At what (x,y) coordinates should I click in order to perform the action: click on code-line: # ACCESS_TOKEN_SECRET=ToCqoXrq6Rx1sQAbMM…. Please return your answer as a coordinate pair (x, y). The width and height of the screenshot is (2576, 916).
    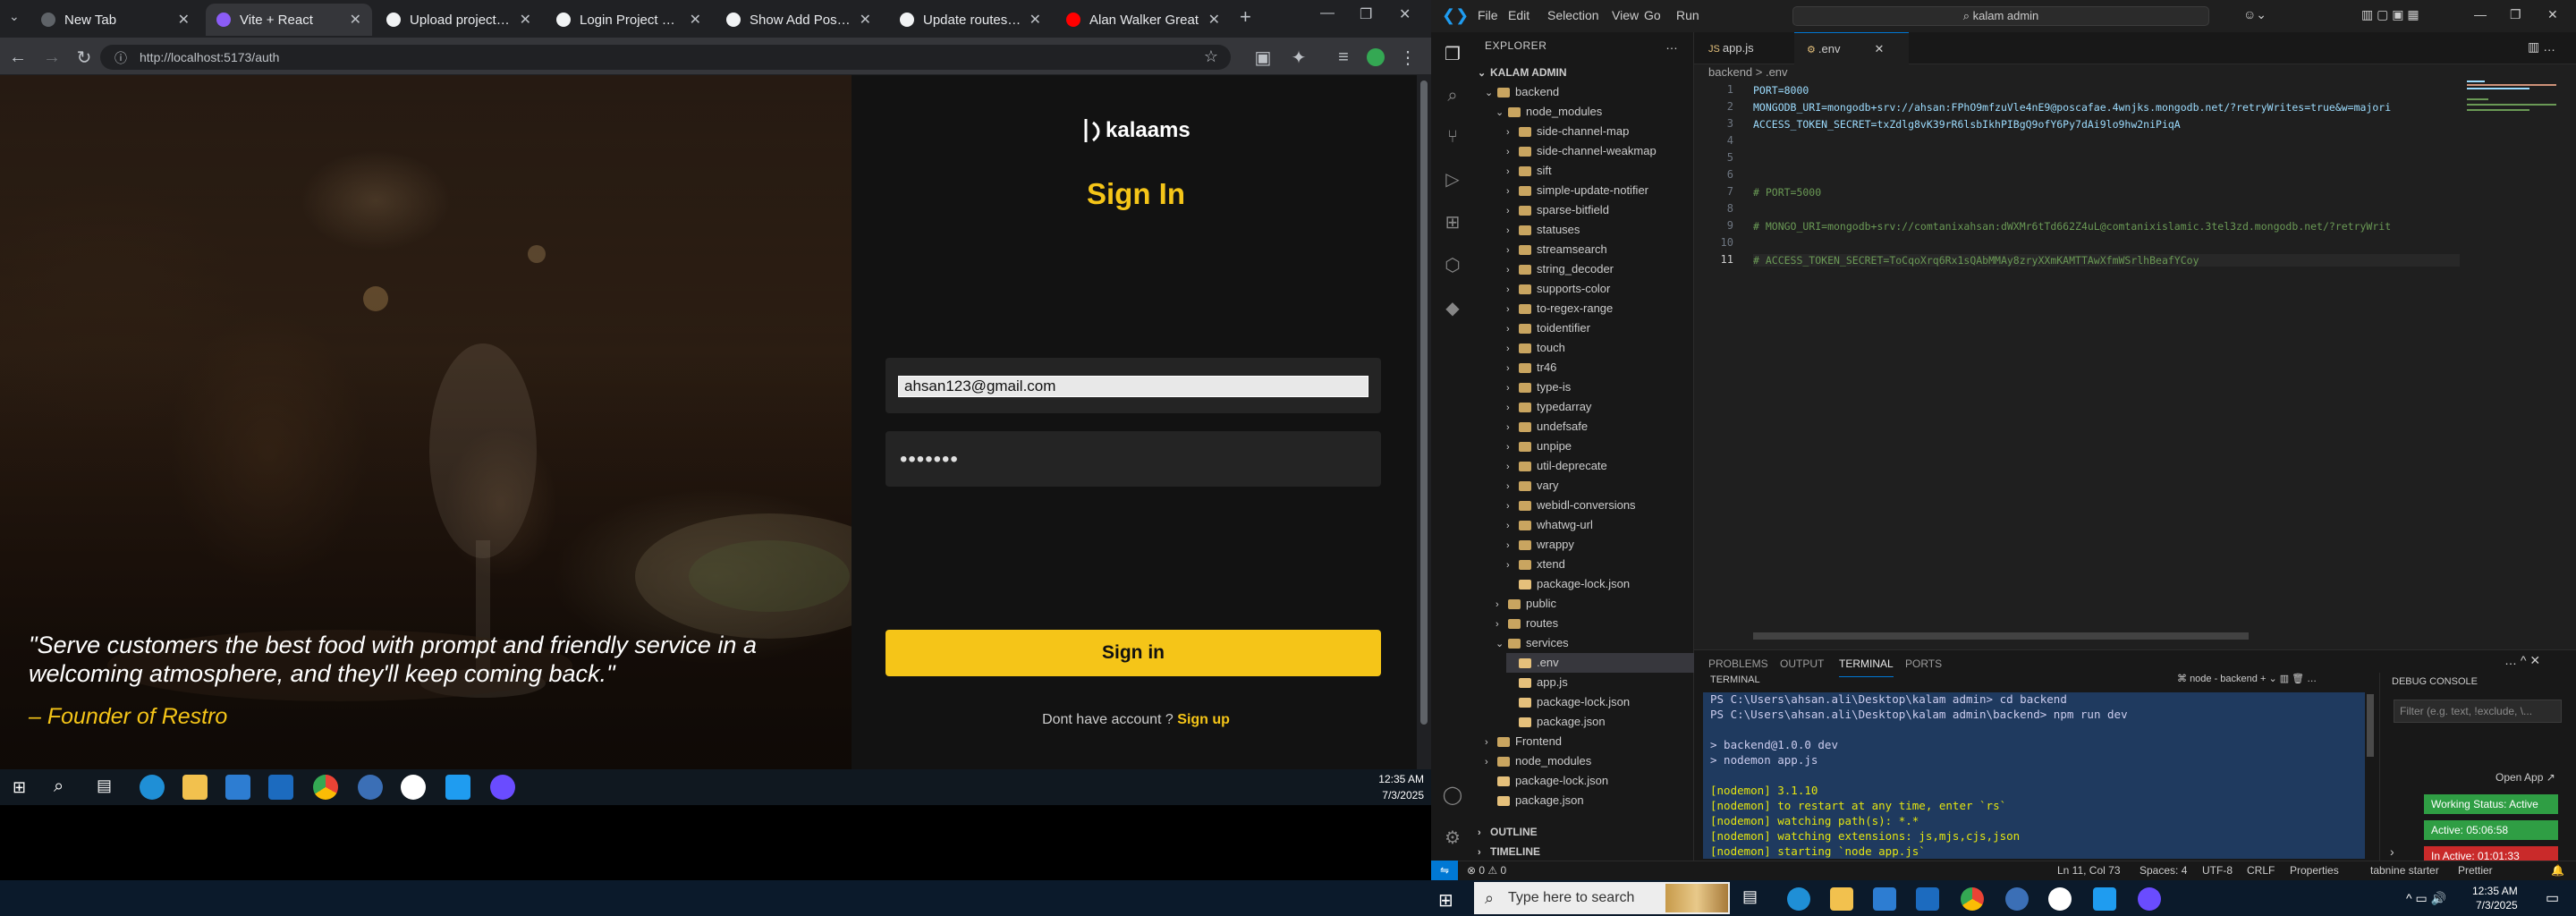
    Looking at the image, I should click on (2106, 260).